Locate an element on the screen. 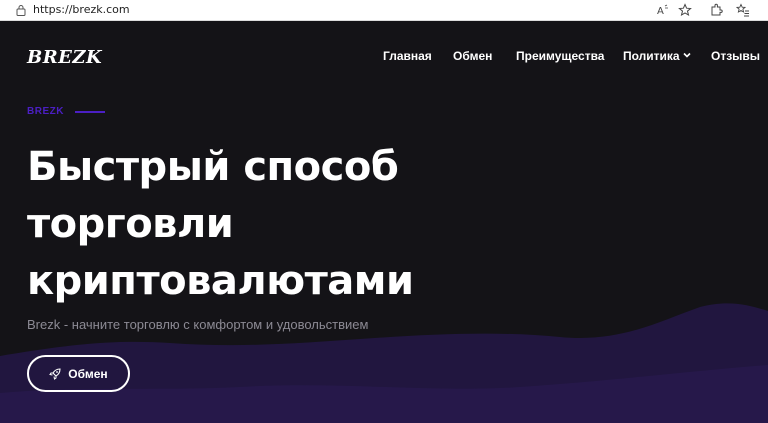 This screenshot has height=423, width=768. browser-toolbar: https://brezk.com A is located at coordinates (384, 10).